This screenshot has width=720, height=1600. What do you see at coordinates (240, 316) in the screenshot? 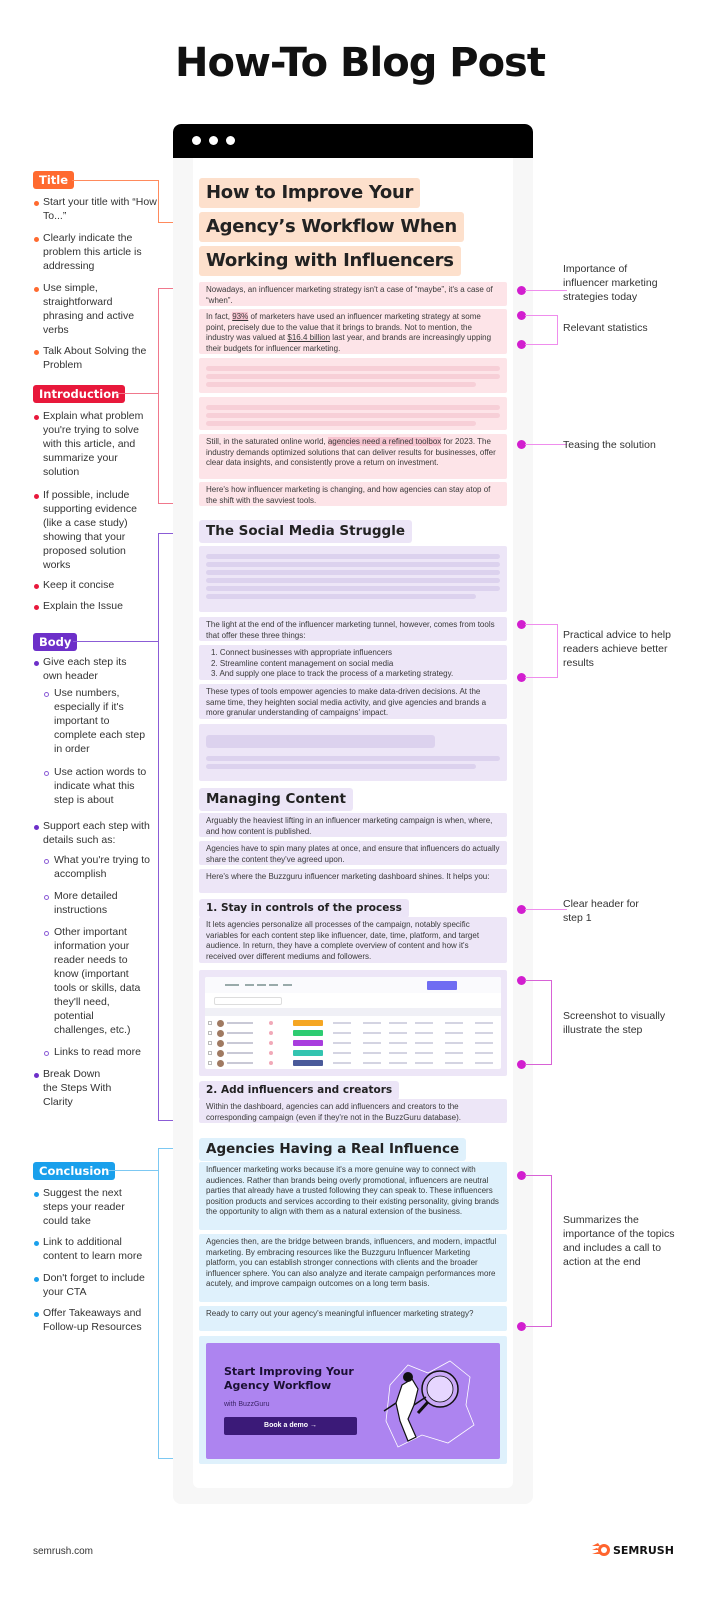
I see `stat-link: 93%` at bounding box center [240, 316].